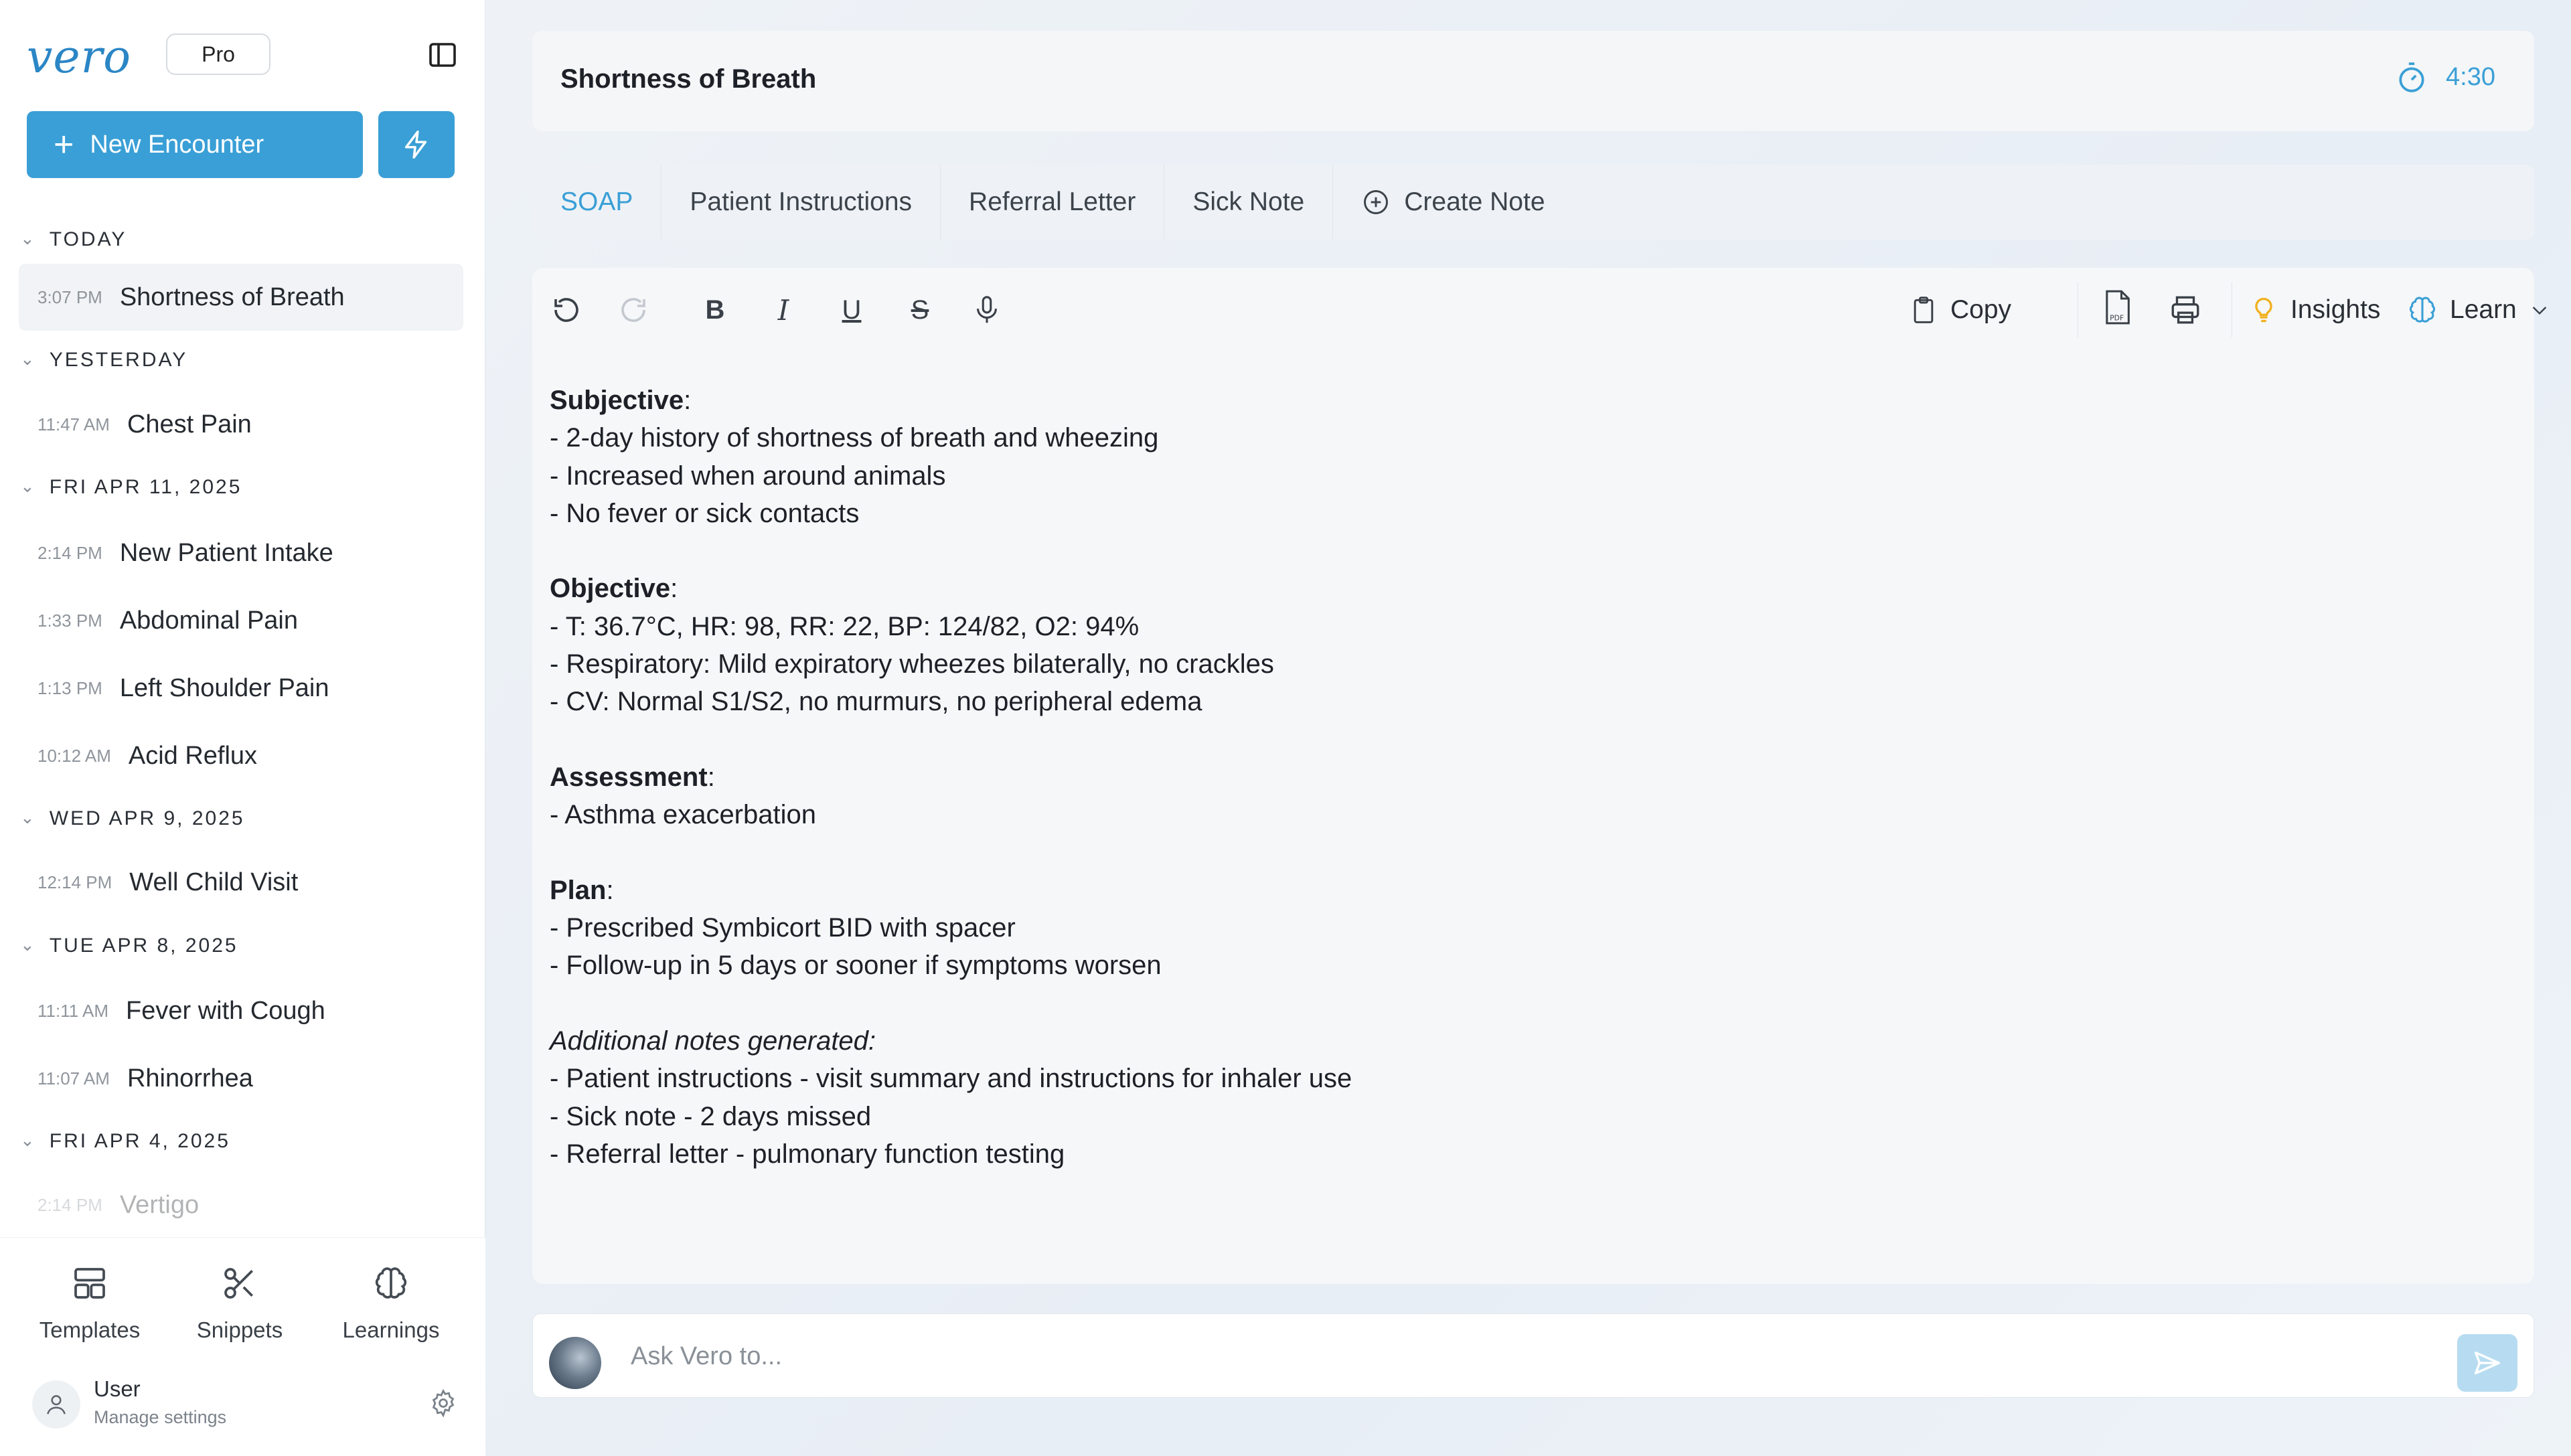  I want to click on stopwatch-icon, so click(2411, 77).